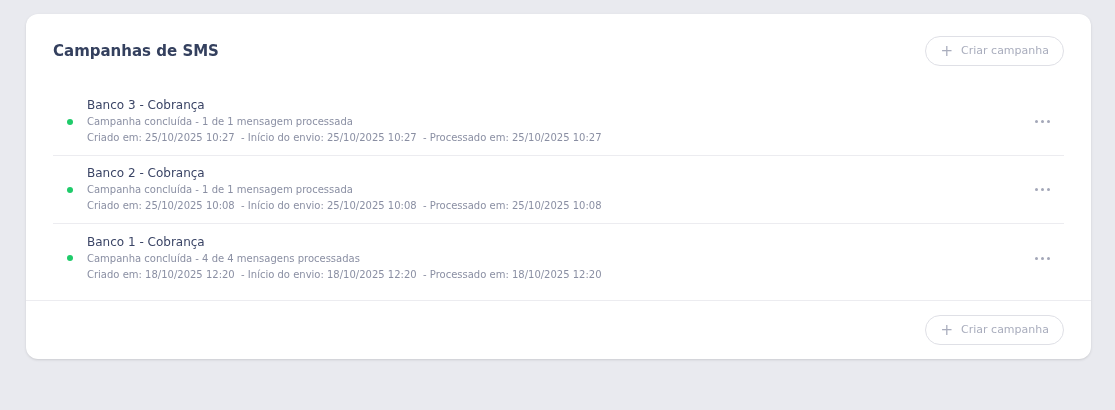  I want to click on campaign-dates: Criado em: 25/10/2025 10:27 - Início do envio: 25/10/2025 10:27 - Processado em: 25/10/2025 10:27, so click(345, 138).